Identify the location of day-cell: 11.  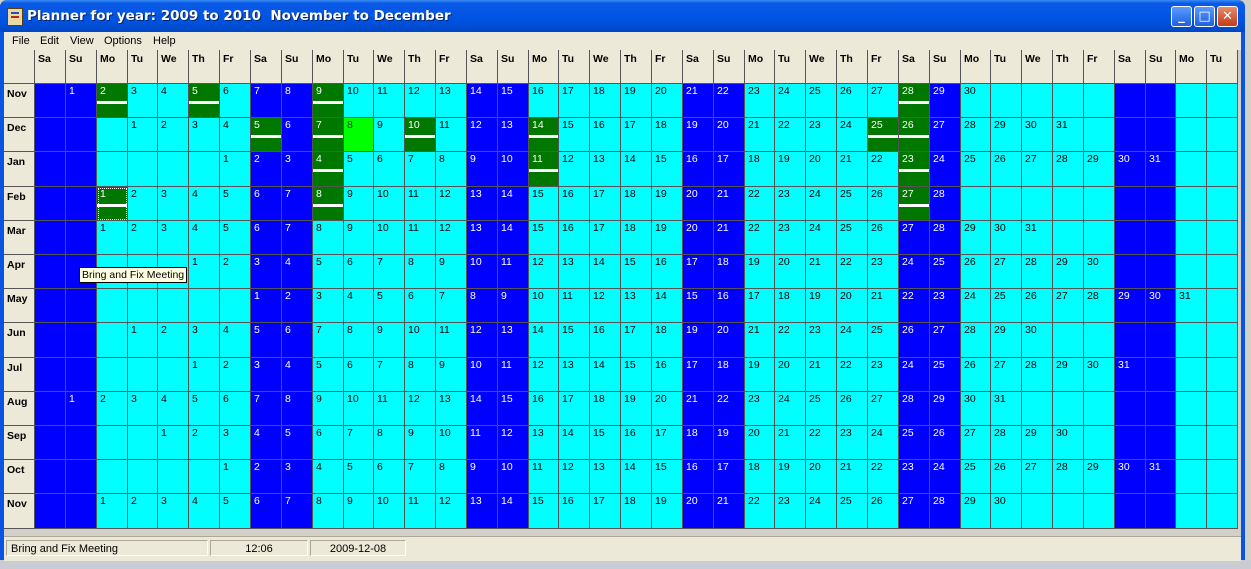
(389, 101).